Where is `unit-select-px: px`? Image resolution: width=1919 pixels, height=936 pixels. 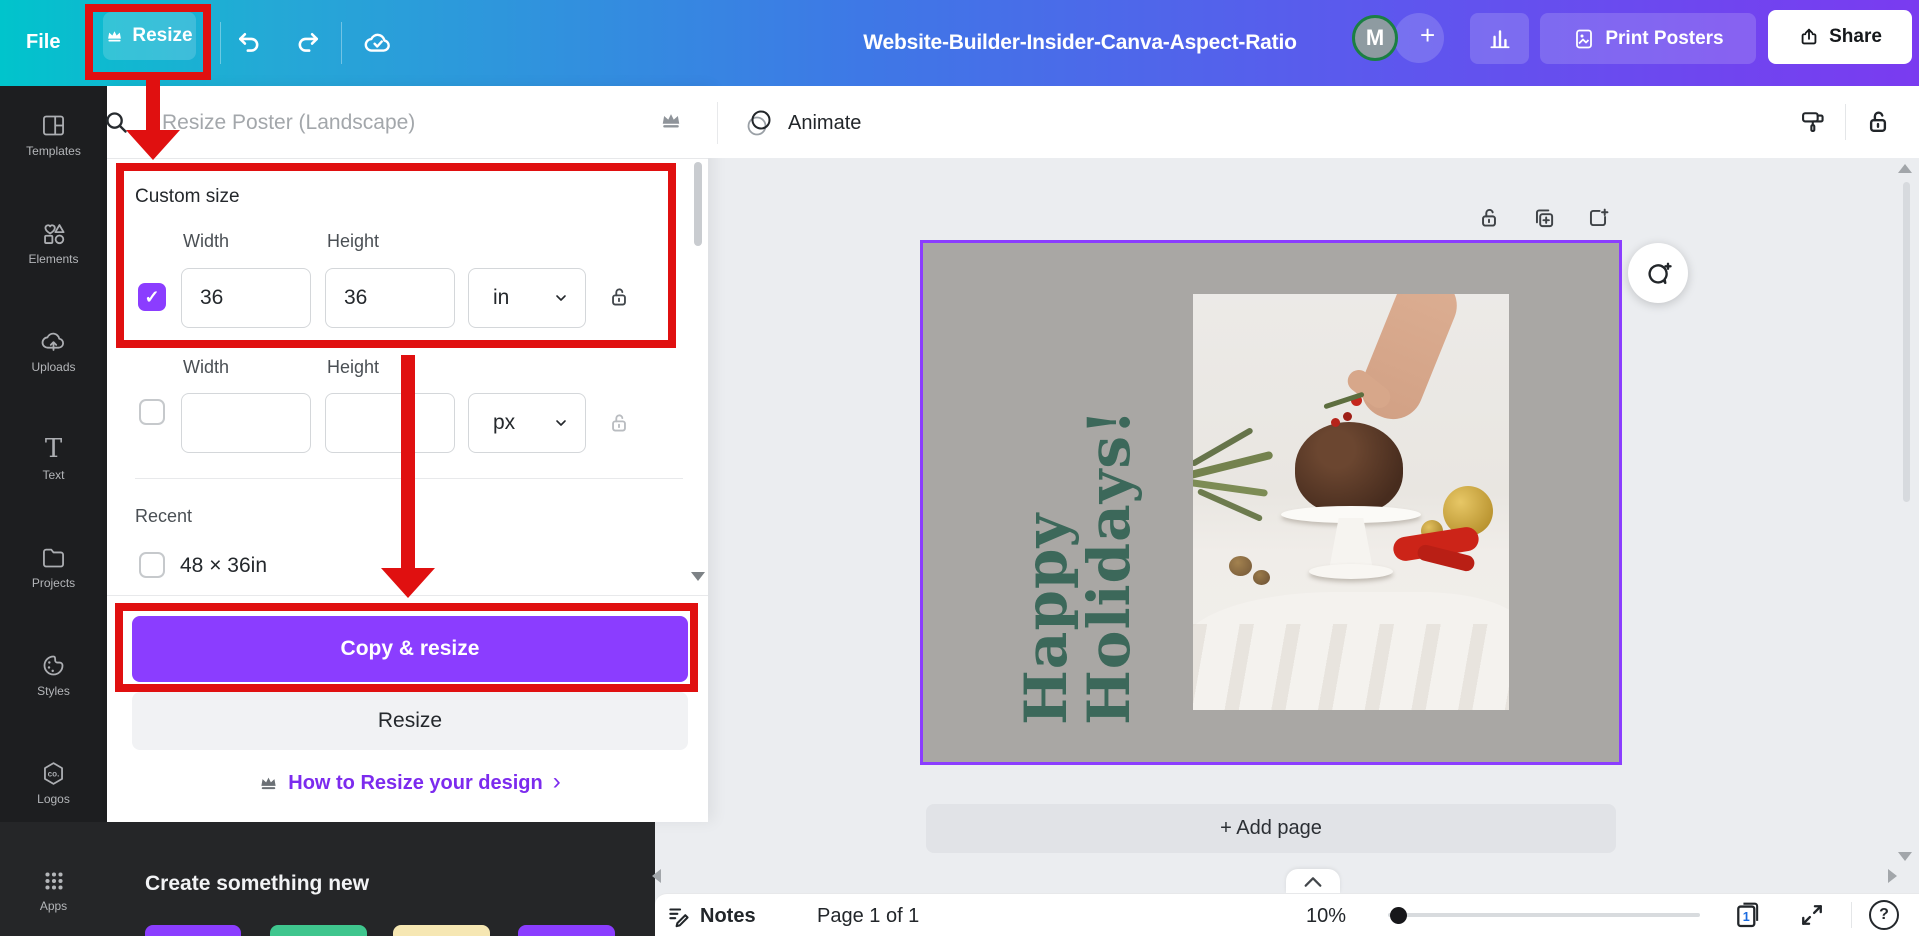
unit-select-px: px is located at coordinates (527, 423).